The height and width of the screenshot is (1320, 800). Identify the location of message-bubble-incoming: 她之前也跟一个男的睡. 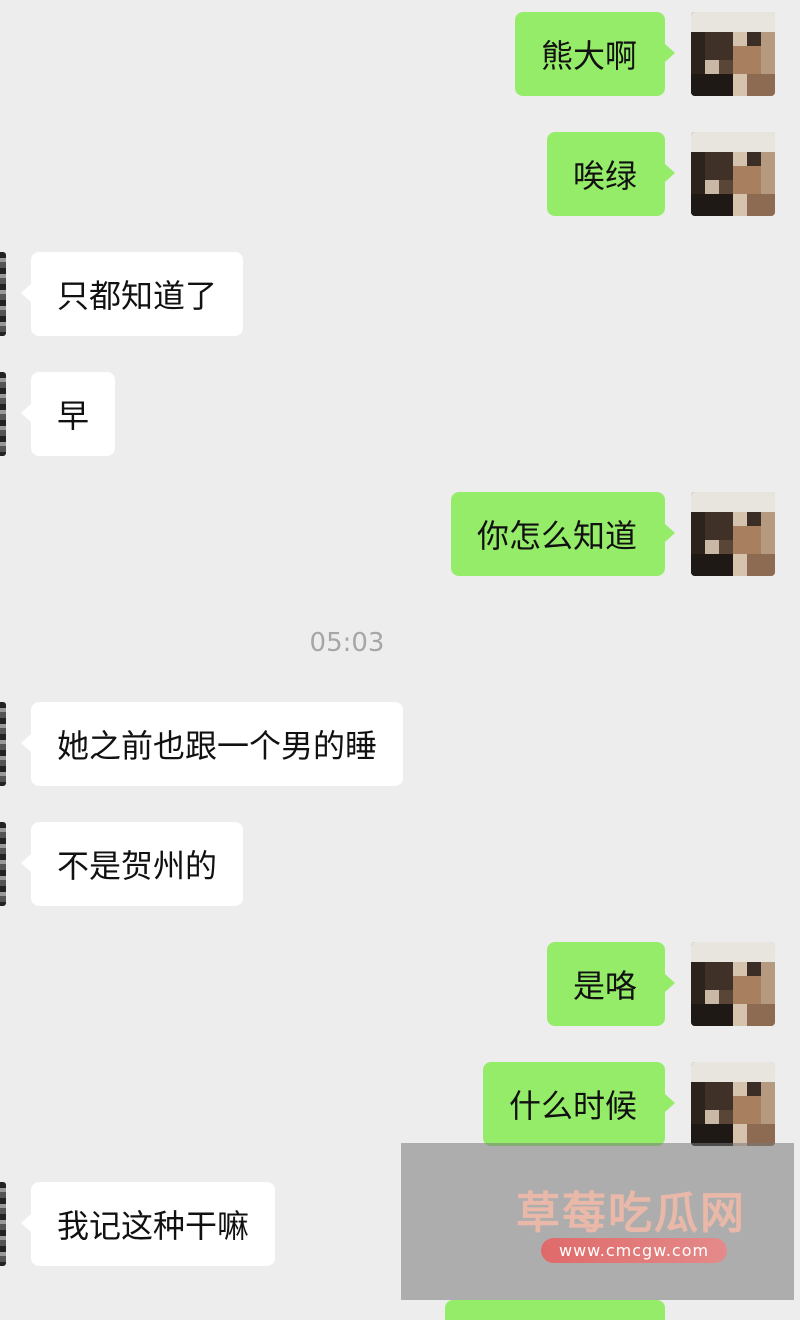
(212, 744).